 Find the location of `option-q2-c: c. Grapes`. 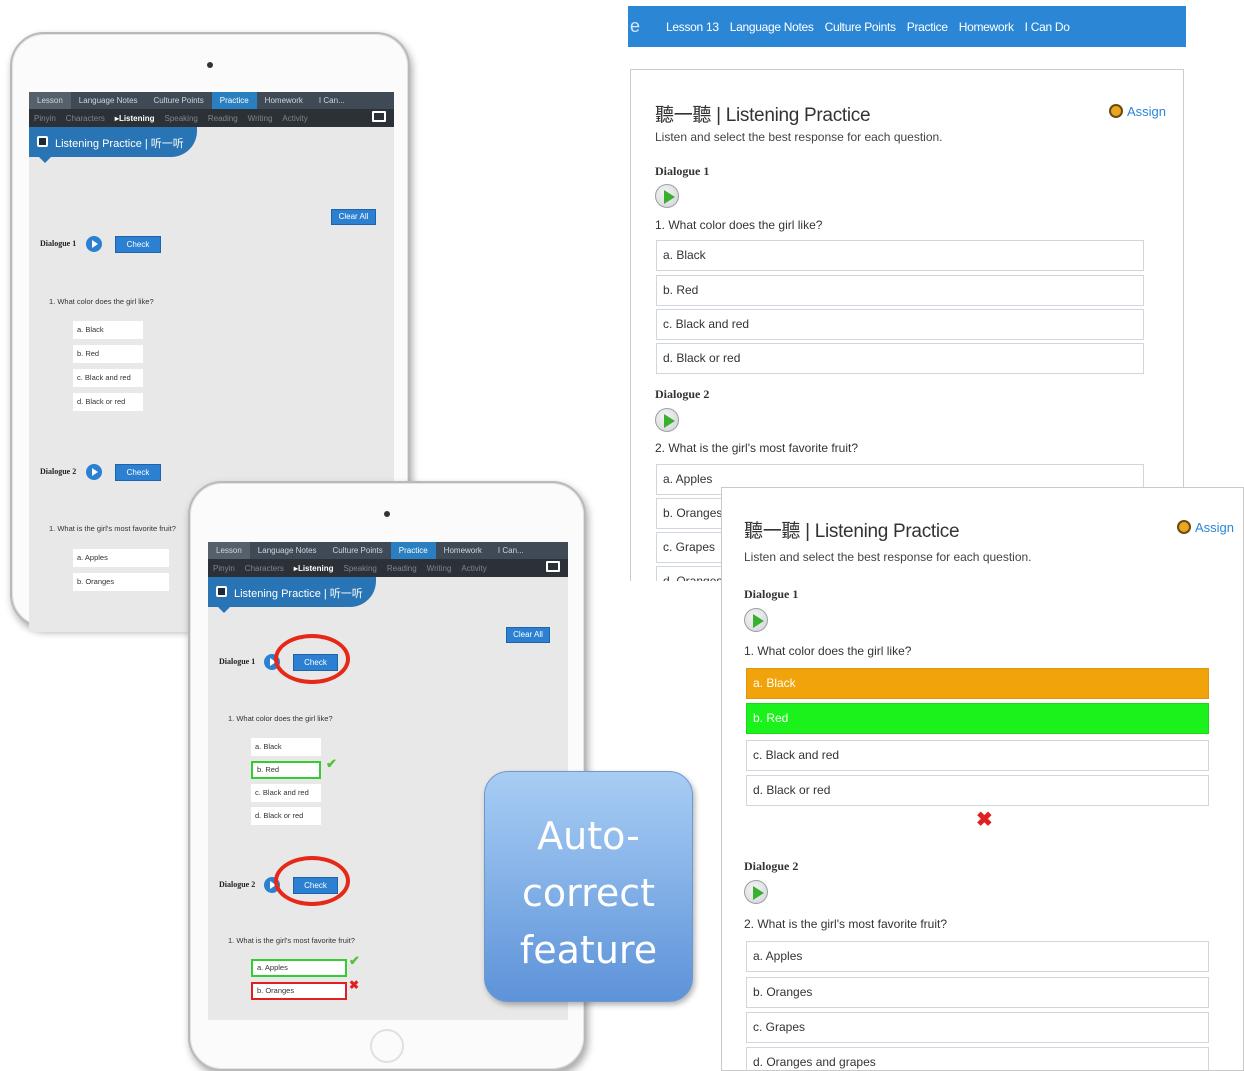

option-q2-c: c. Grapes is located at coordinates (977, 1027).